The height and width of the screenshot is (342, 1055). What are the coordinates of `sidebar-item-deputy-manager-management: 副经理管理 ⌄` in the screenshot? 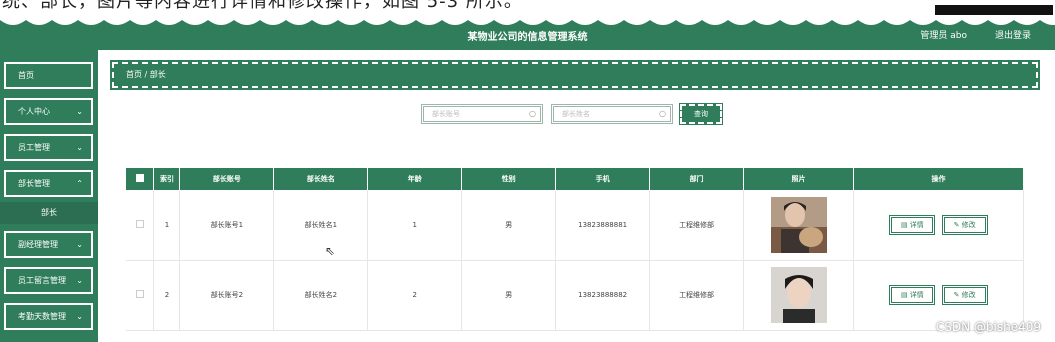 It's located at (48, 244).